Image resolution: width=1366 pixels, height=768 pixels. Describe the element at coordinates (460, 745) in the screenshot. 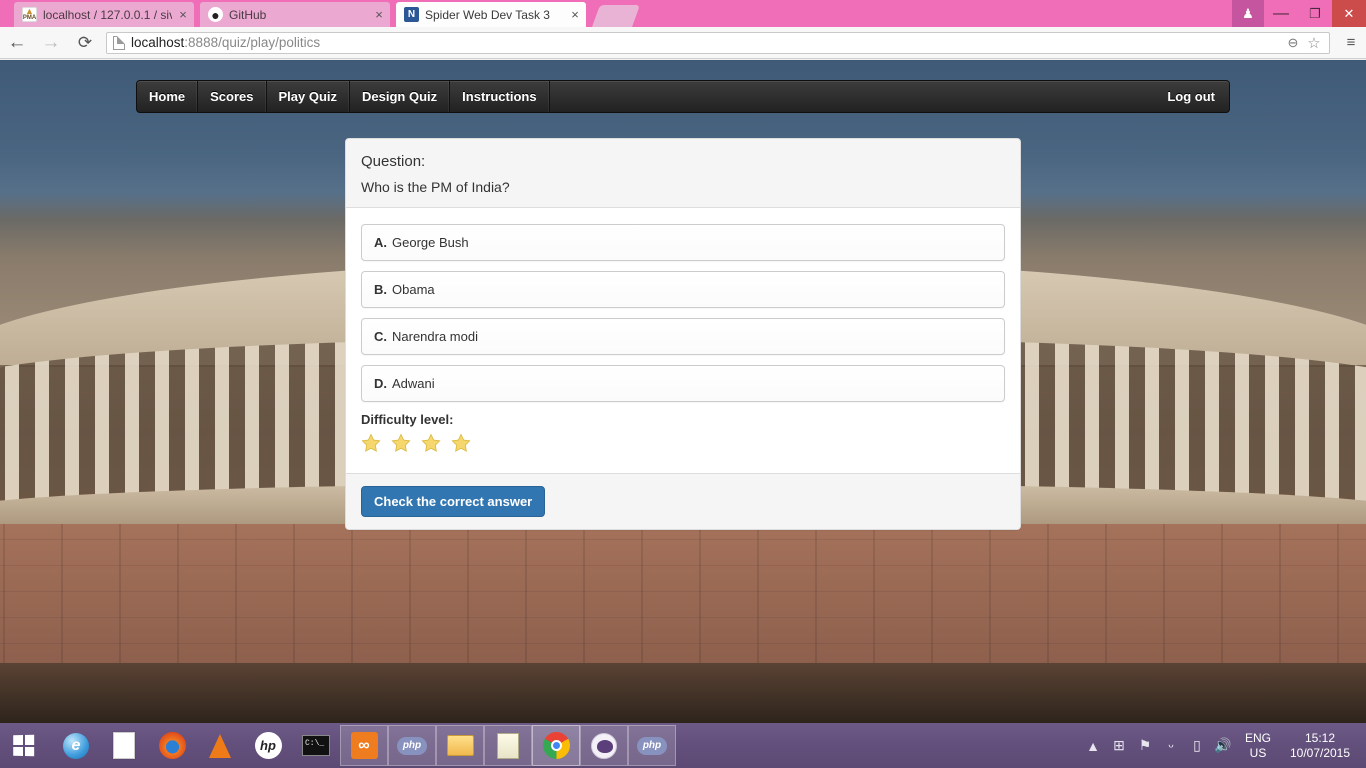

I see `taskbar-file-explorer` at that location.